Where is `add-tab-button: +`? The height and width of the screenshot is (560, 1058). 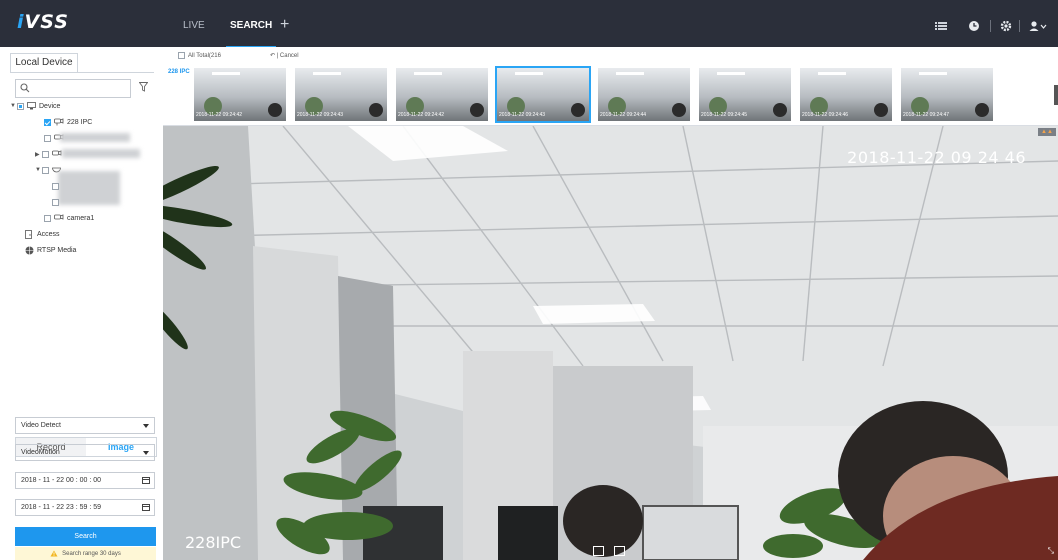 add-tab-button: + is located at coordinates (284, 25).